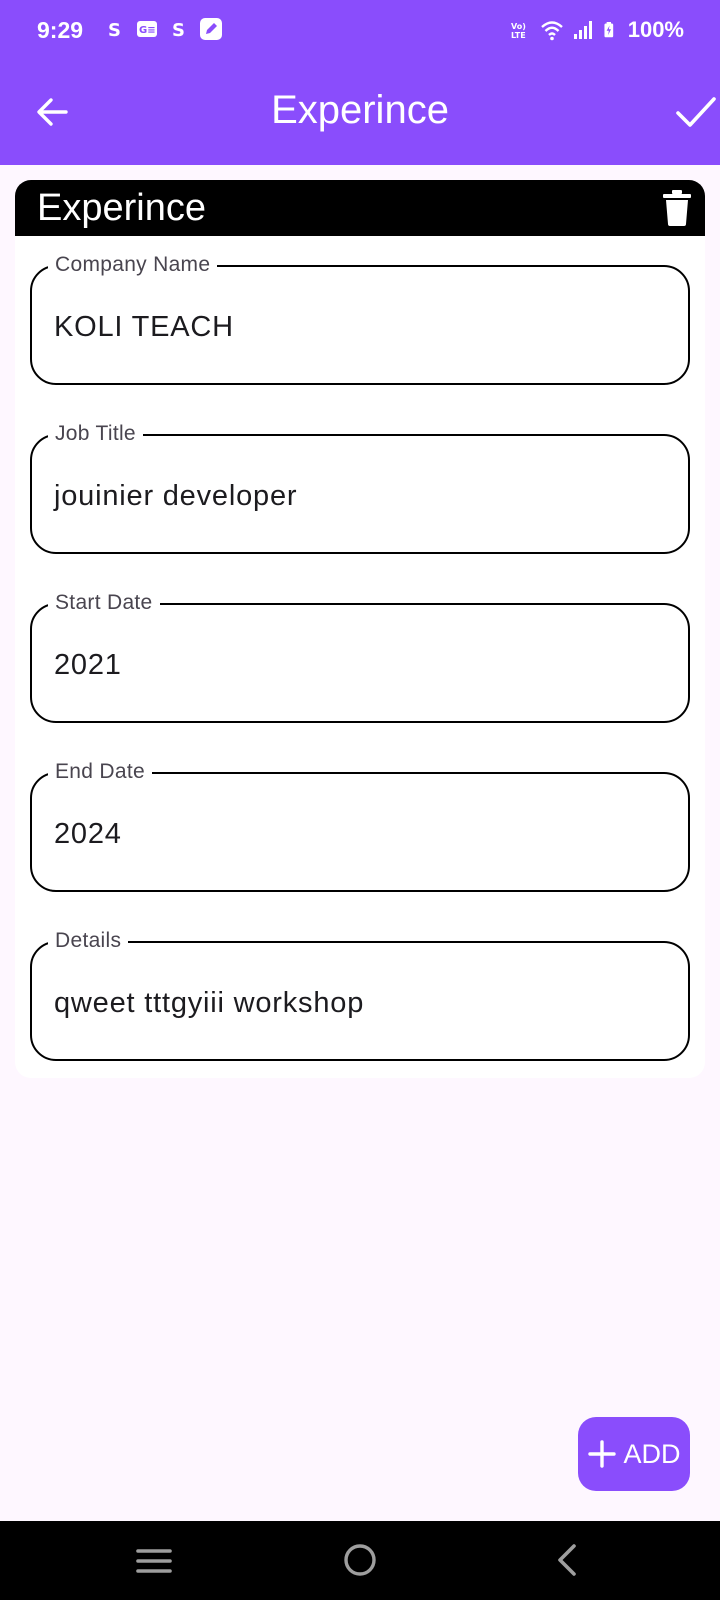 This screenshot has height=1600, width=720. I want to click on job-title-value: jouinier developer, so click(176, 496).